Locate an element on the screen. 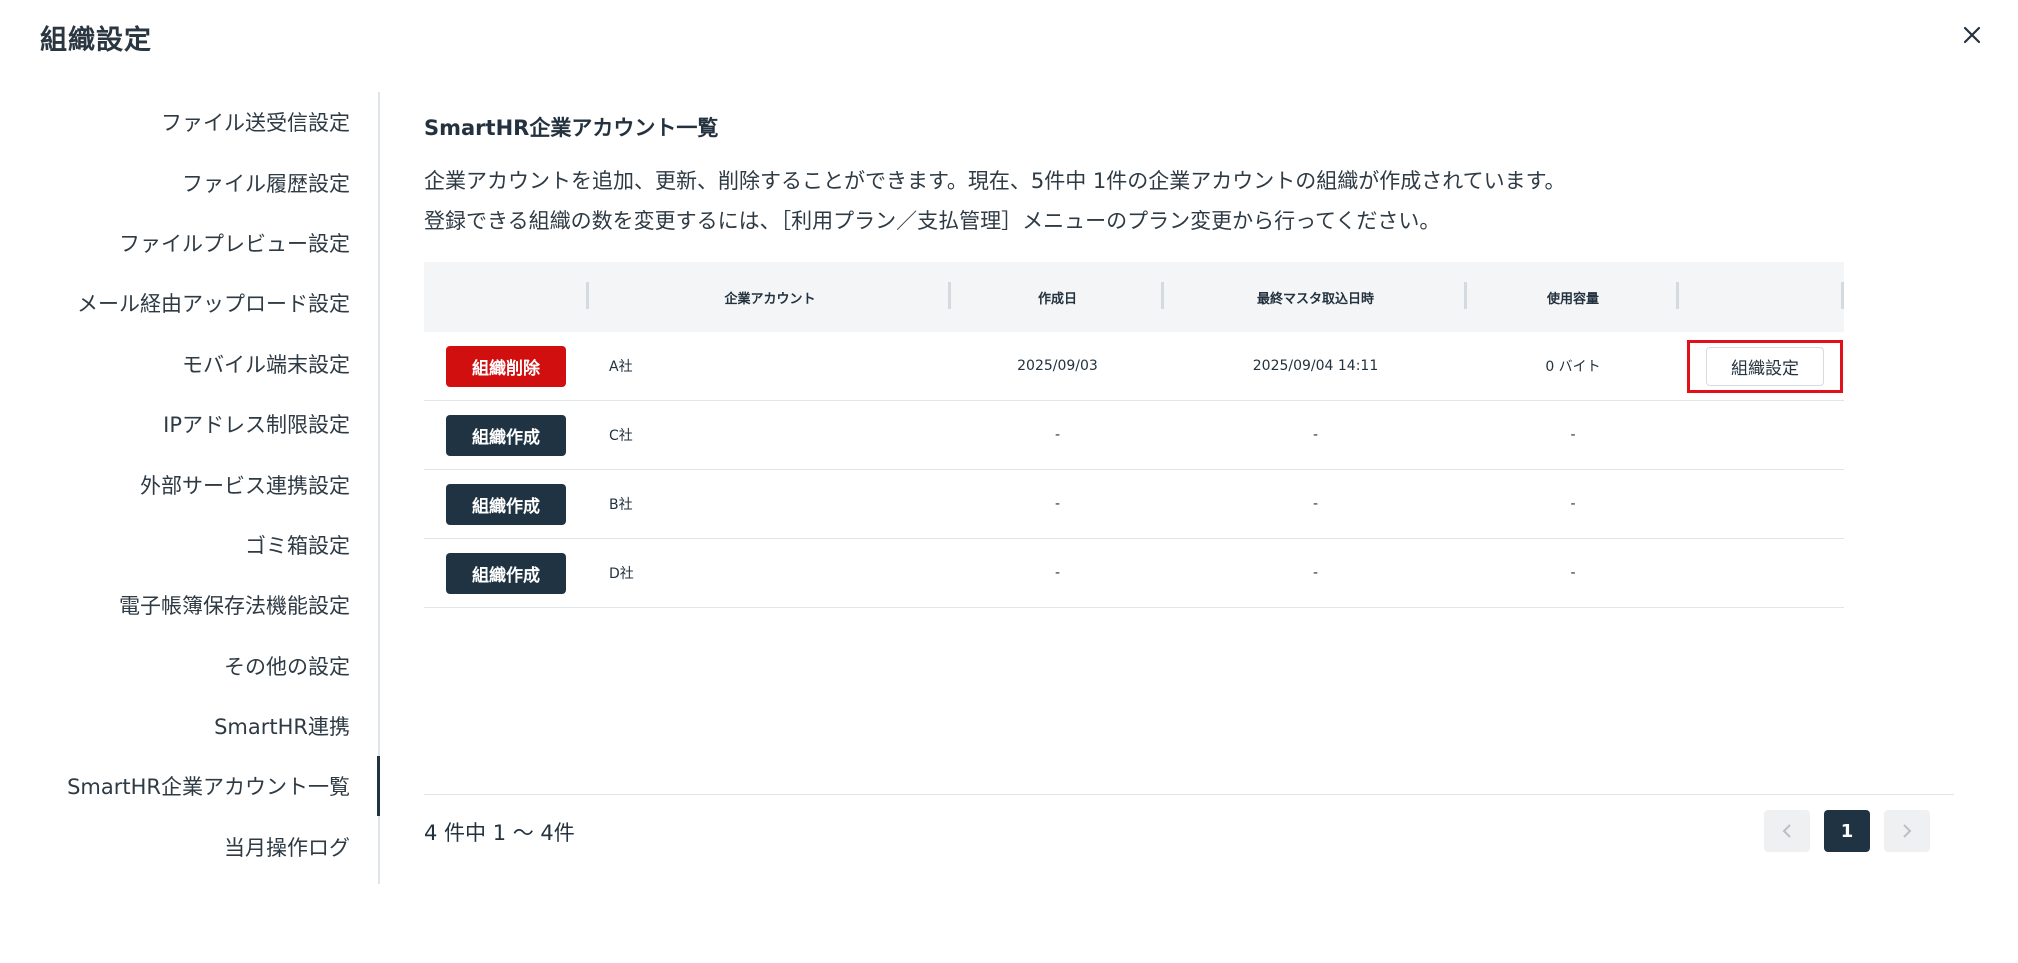 The width and height of the screenshot is (2018, 963). page-1-button: 1 is located at coordinates (1847, 831).